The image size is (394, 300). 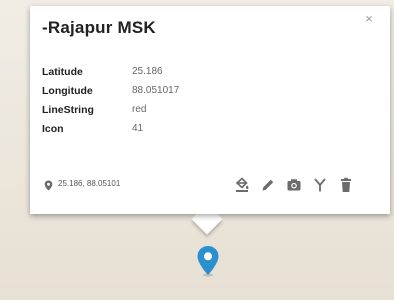 I want to click on property-value: 41, so click(x=138, y=128).